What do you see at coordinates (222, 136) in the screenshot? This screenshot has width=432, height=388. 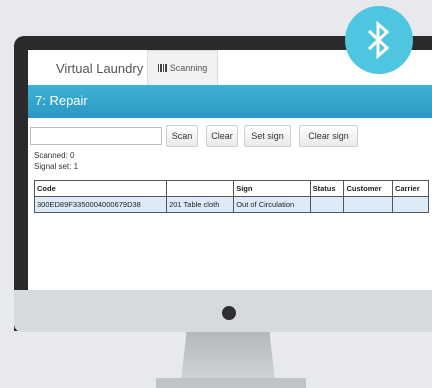 I see `clear-button: Clear` at bounding box center [222, 136].